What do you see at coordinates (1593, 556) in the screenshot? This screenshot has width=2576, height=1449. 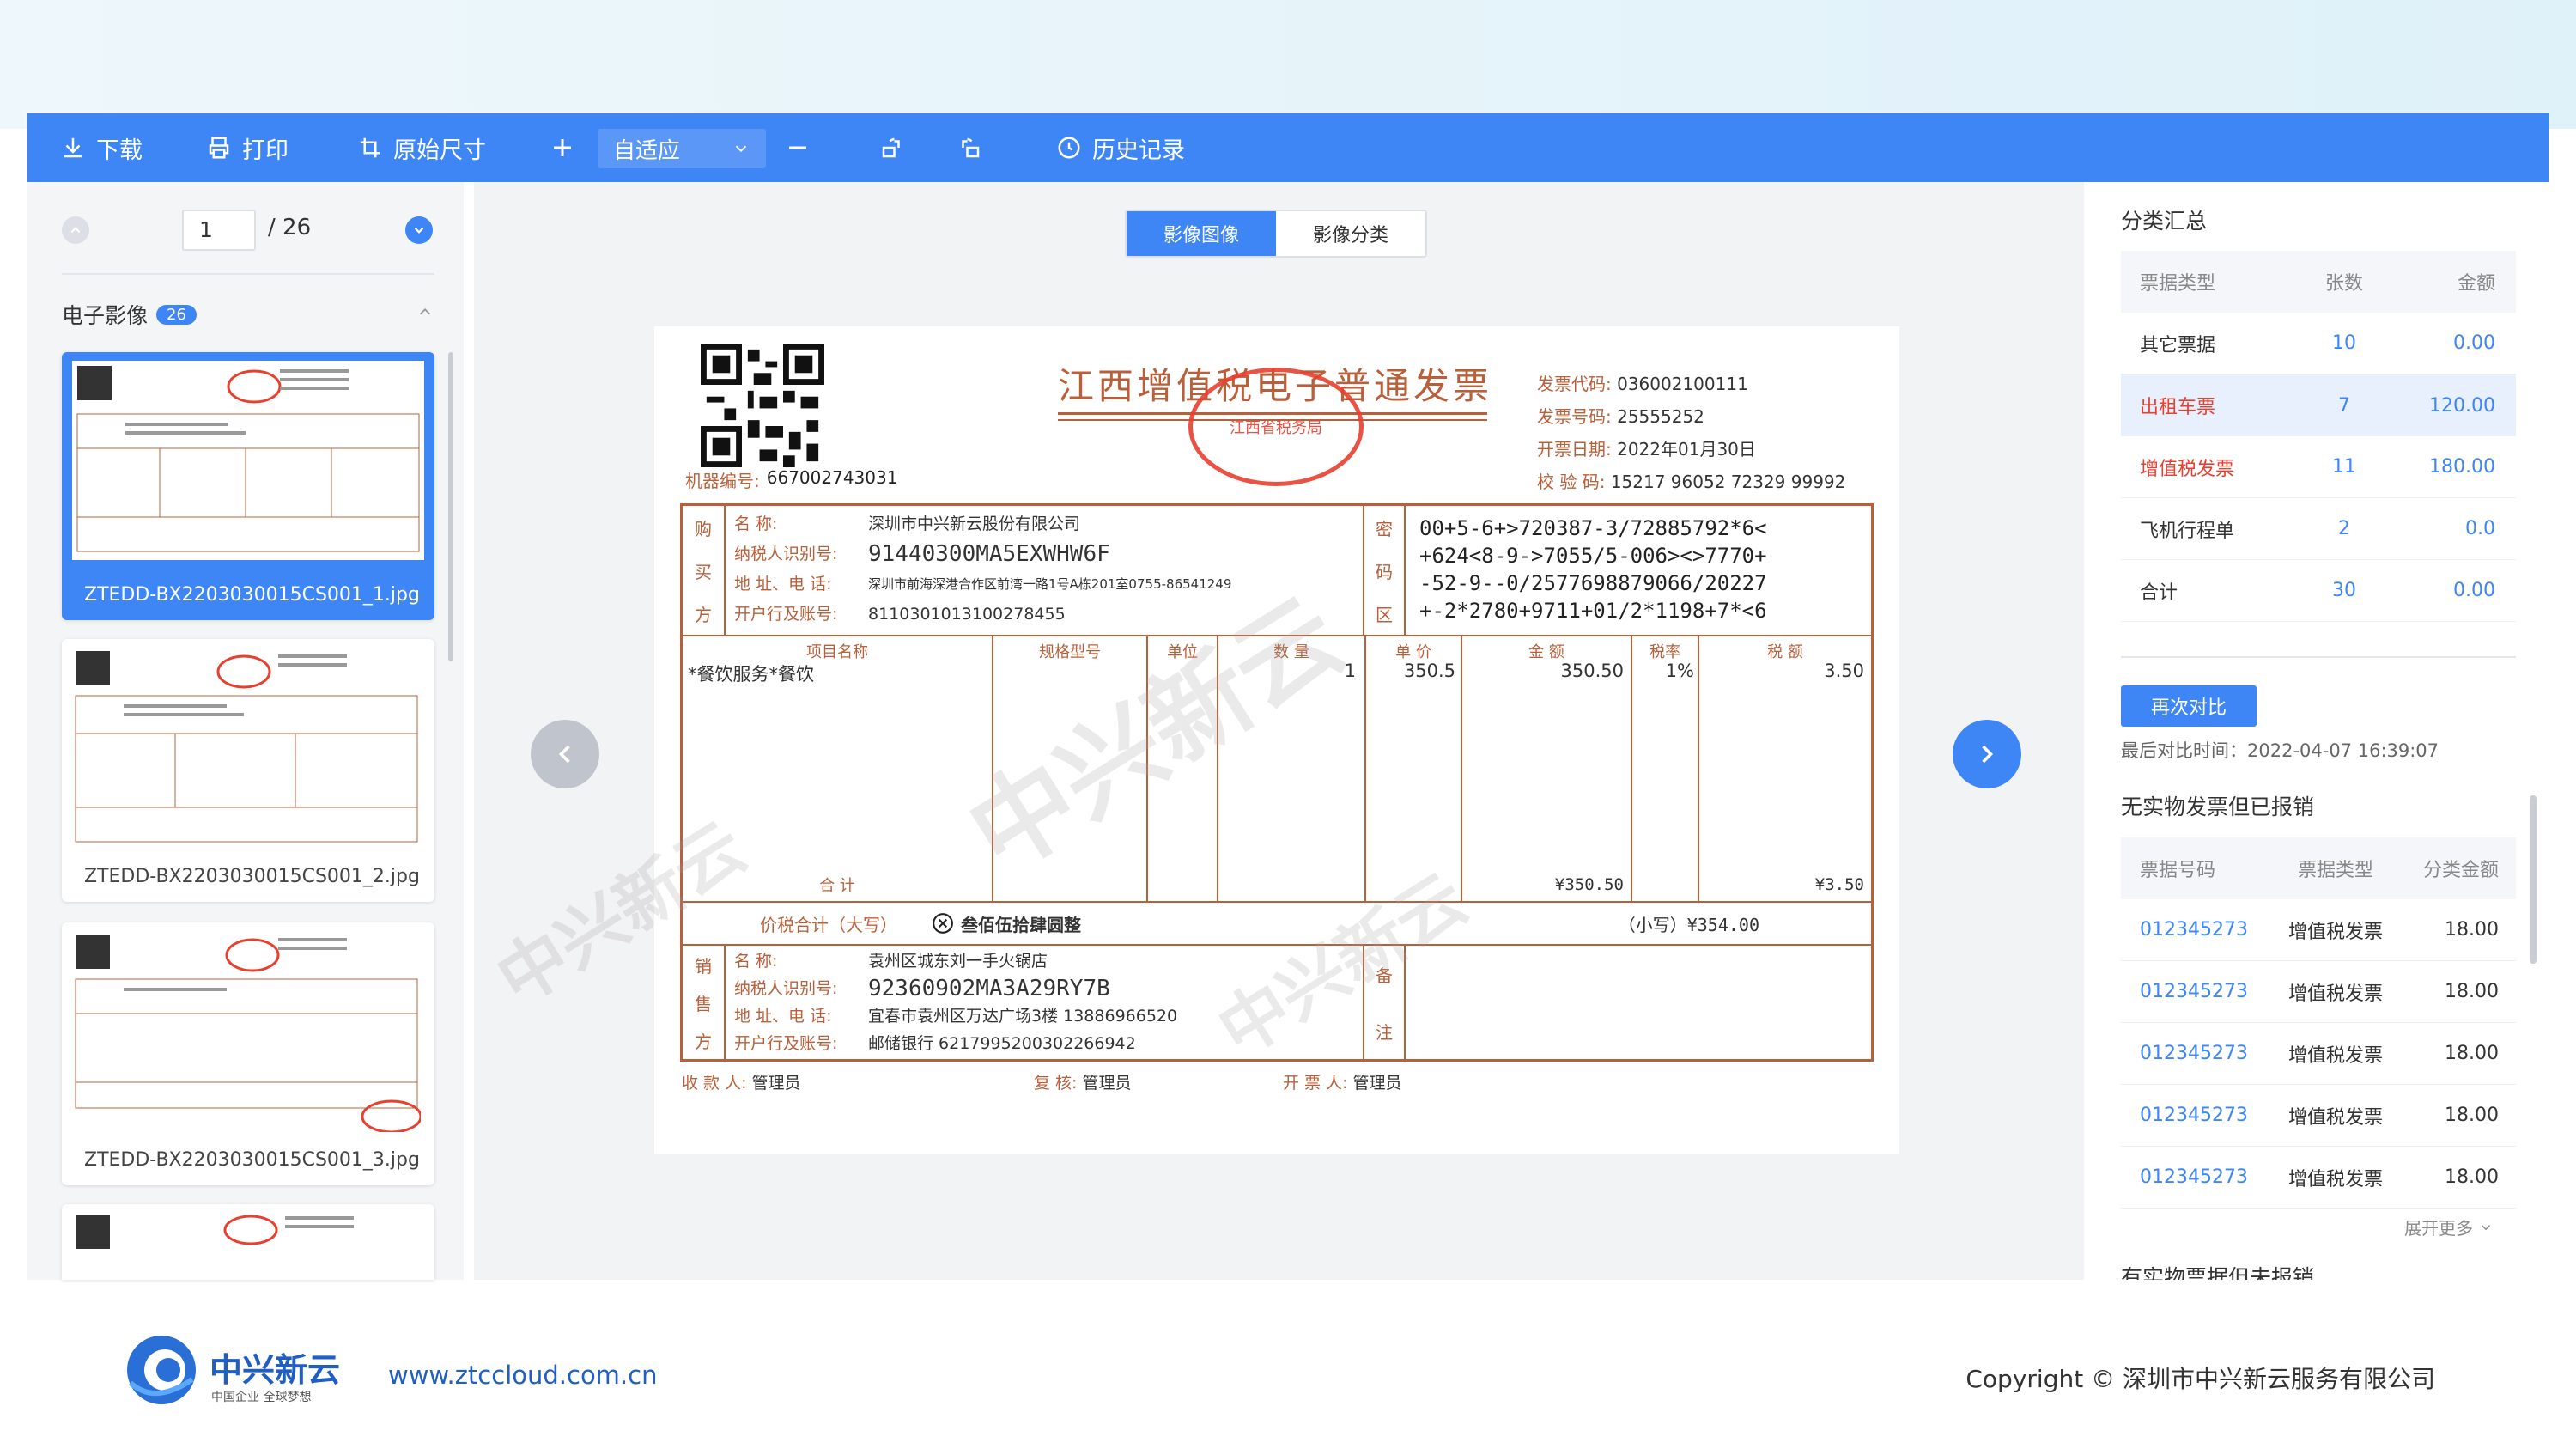 I see `cipher-line: +624<8-9->7055/5-006><>7770+` at bounding box center [1593, 556].